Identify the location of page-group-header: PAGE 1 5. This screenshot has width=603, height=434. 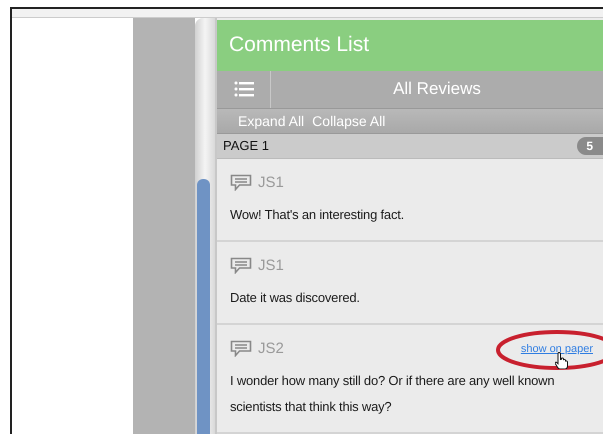
(410, 145).